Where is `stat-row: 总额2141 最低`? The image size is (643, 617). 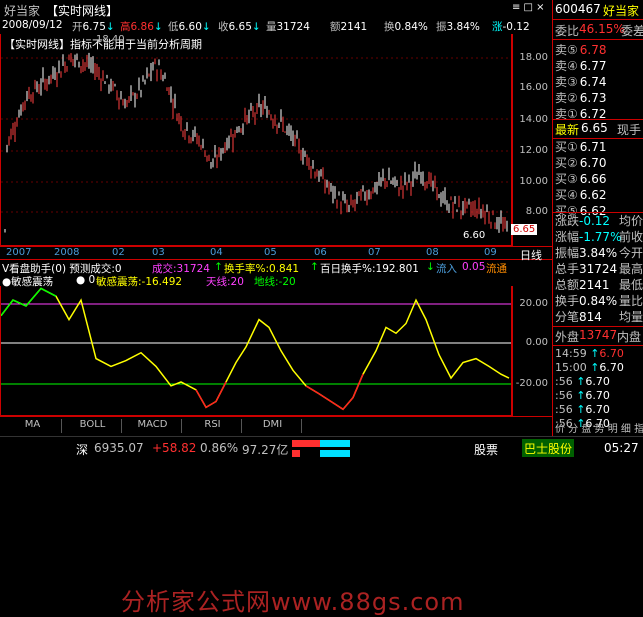 stat-row: 总额2141 最低 is located at coordinates (599, 285).